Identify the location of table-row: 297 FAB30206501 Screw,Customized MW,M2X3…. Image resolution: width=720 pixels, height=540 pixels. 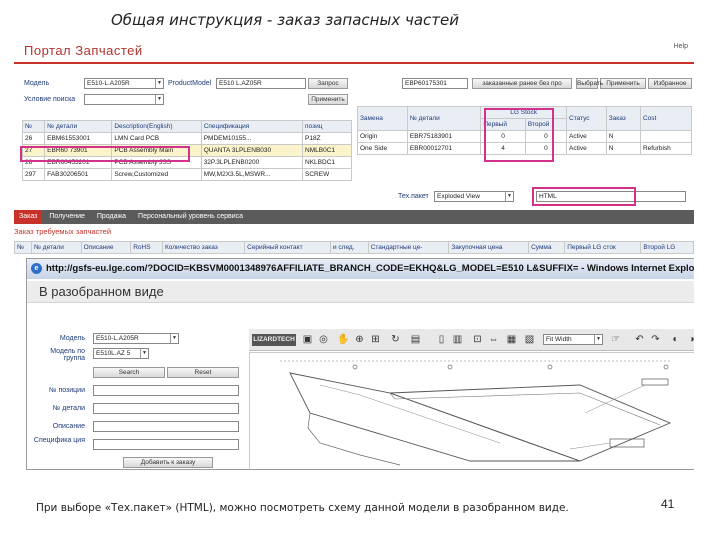
(186, 174).